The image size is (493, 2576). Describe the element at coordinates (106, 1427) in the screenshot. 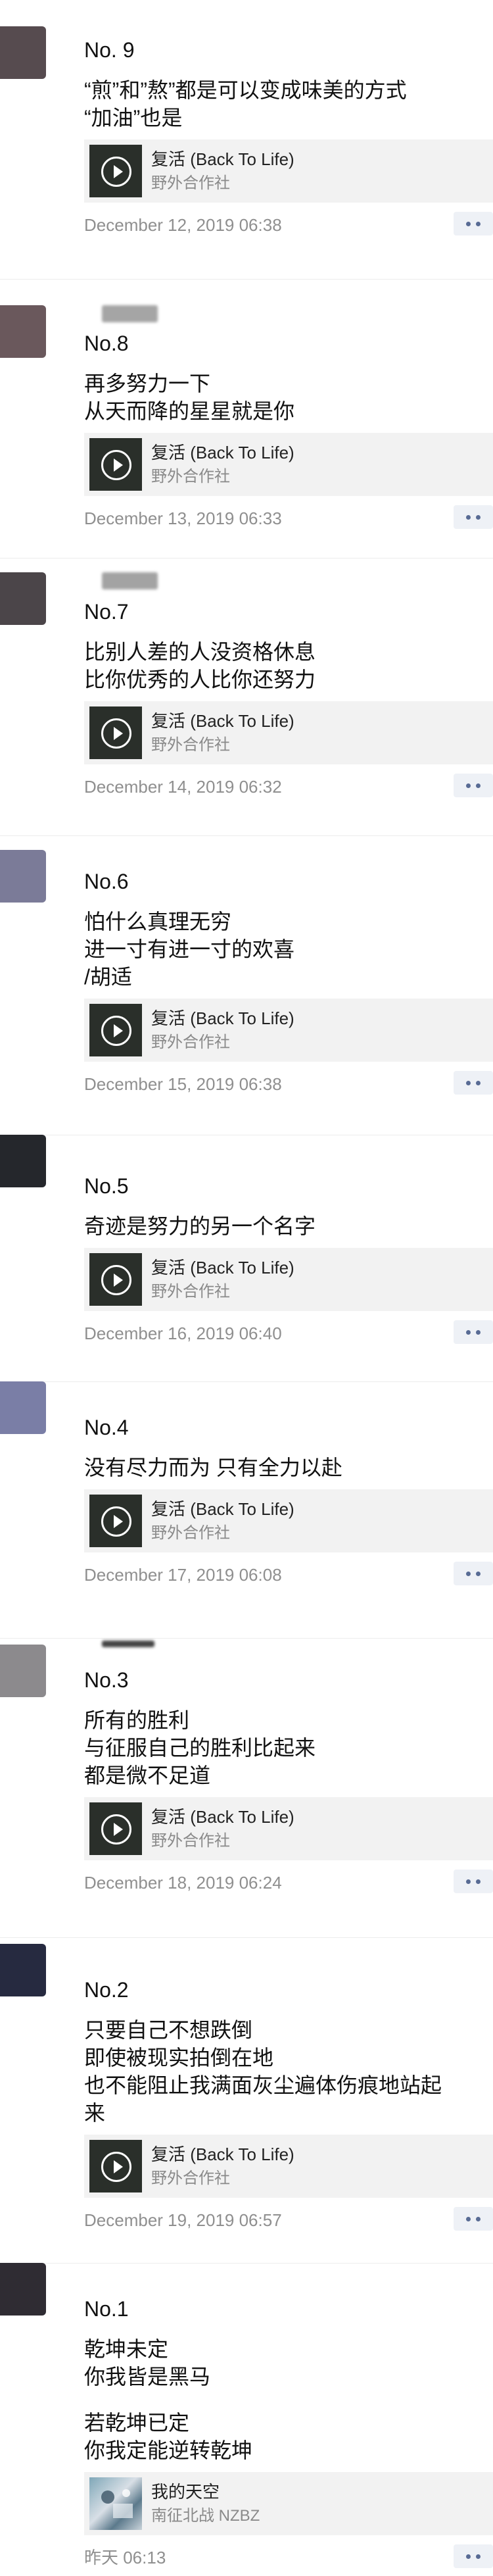

I see `post-number: No.4` at that location.